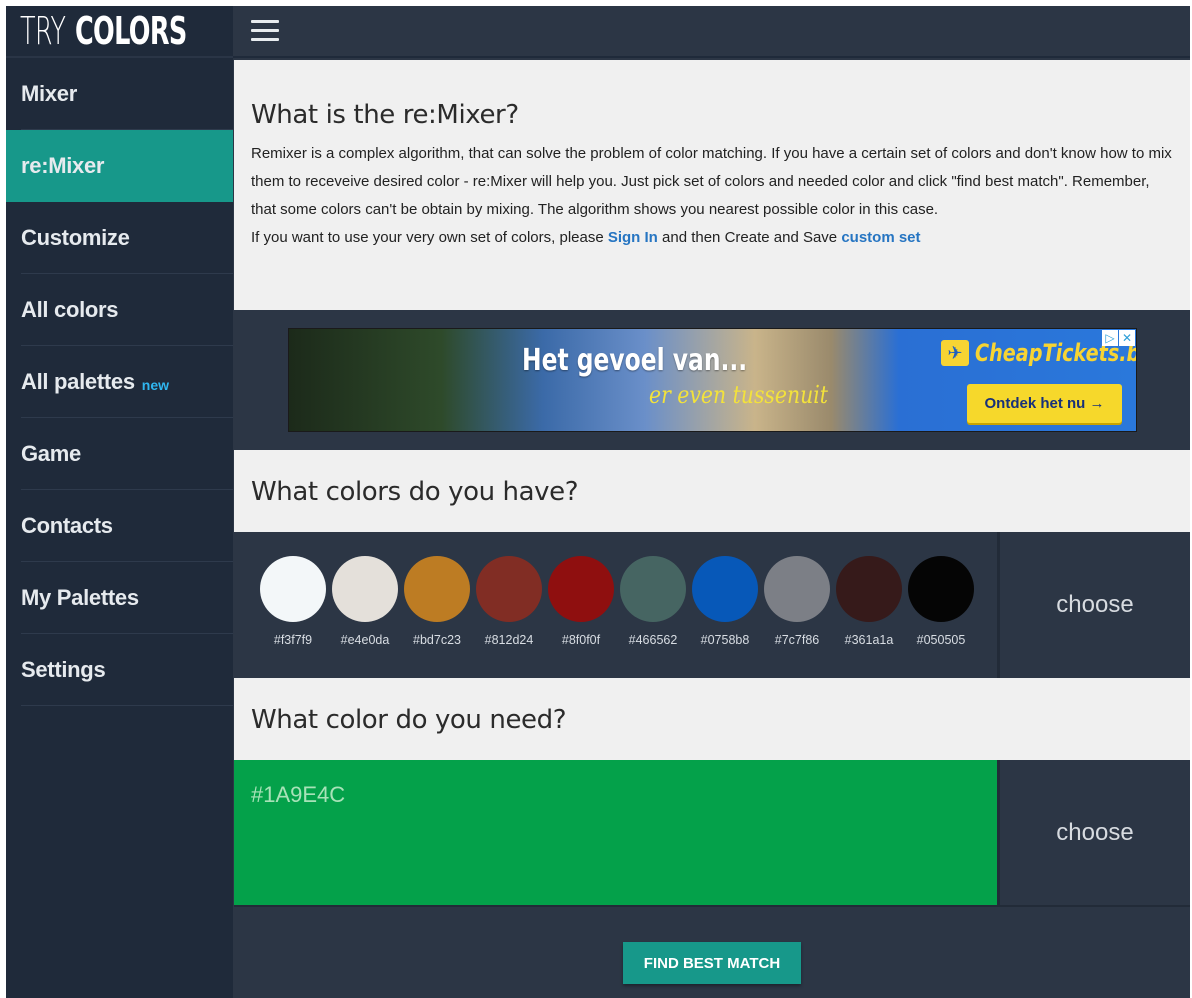 The height and width of the screenshot is (998, 1192). What do you see at coordinates (119, 454) in the screenshot?
I see `sidebar-item-game: Game` at bounding box center [119, 454].